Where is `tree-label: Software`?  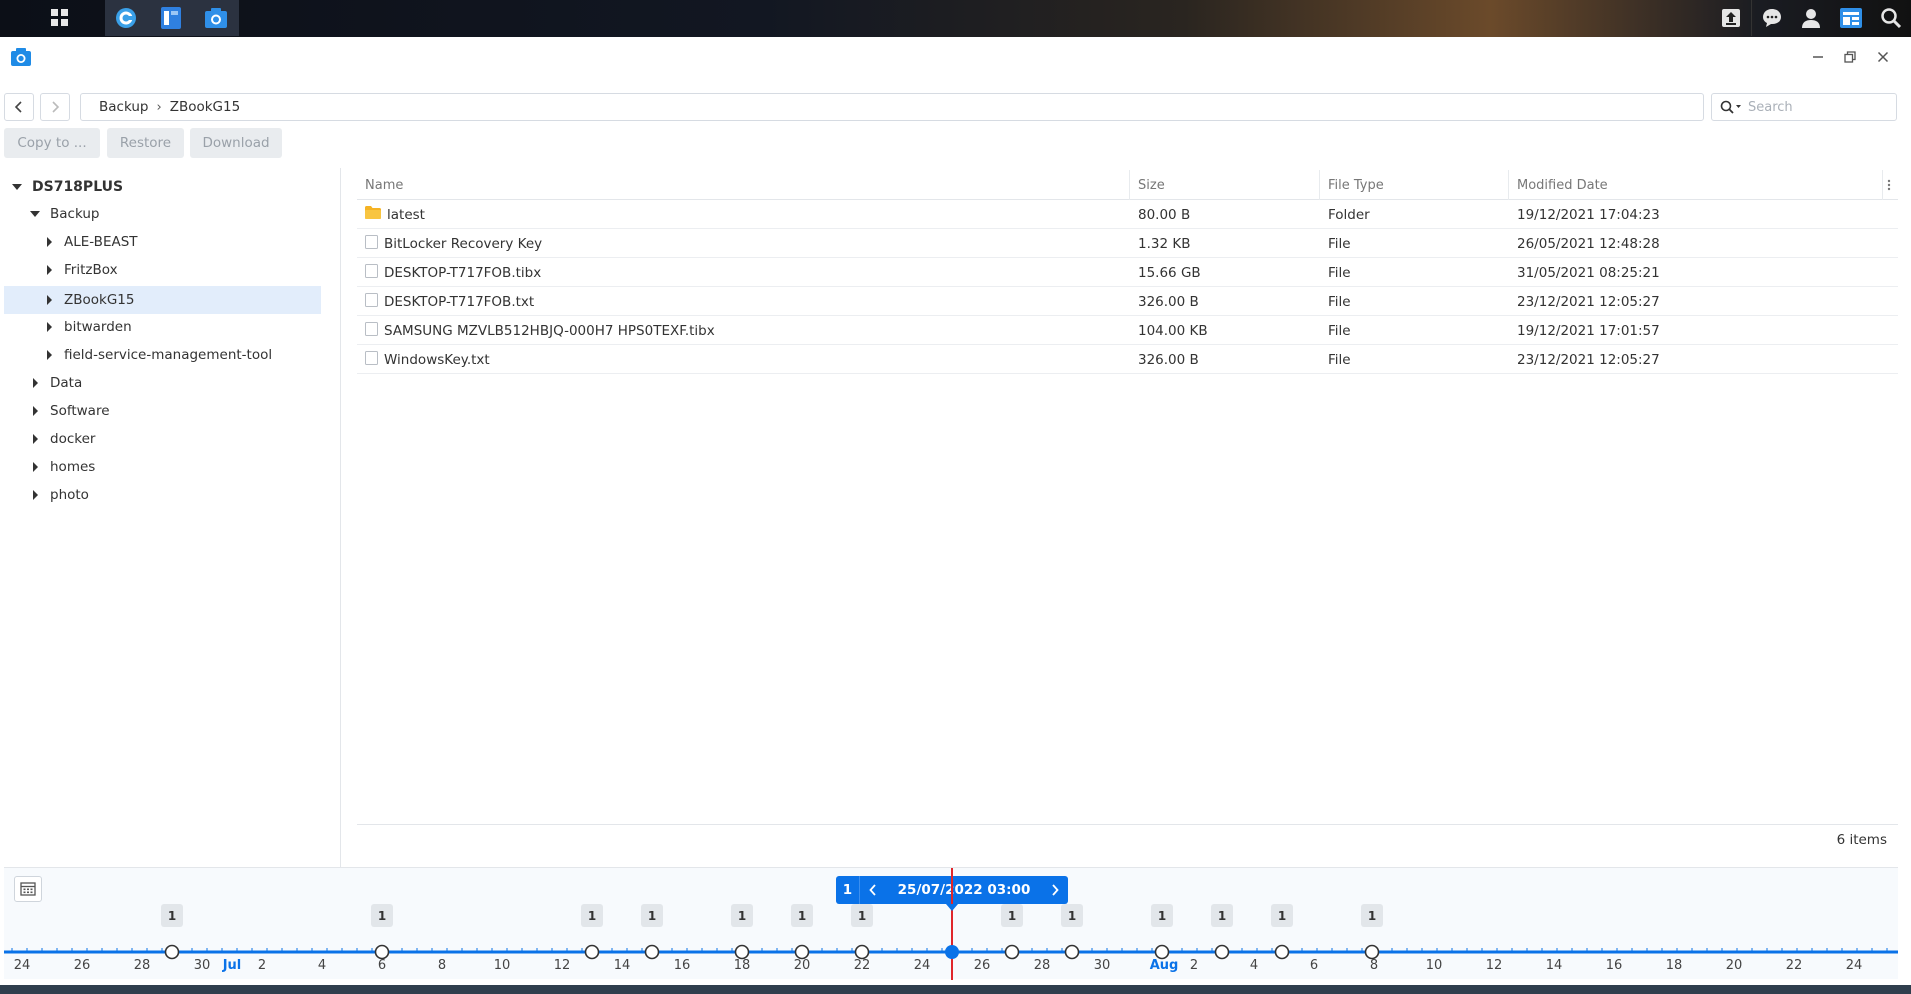
tree-label: Software is located at coordinates (80, 411).